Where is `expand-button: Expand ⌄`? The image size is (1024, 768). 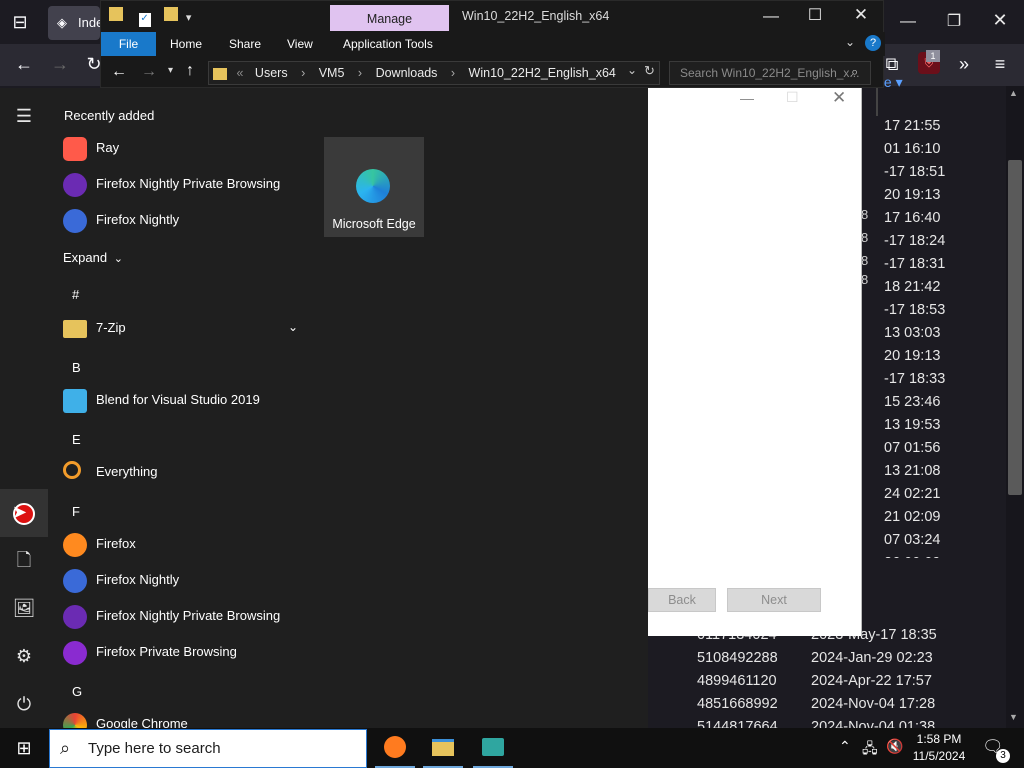
expand-button: Expand ⌄ is located at coordinates (93, 257).